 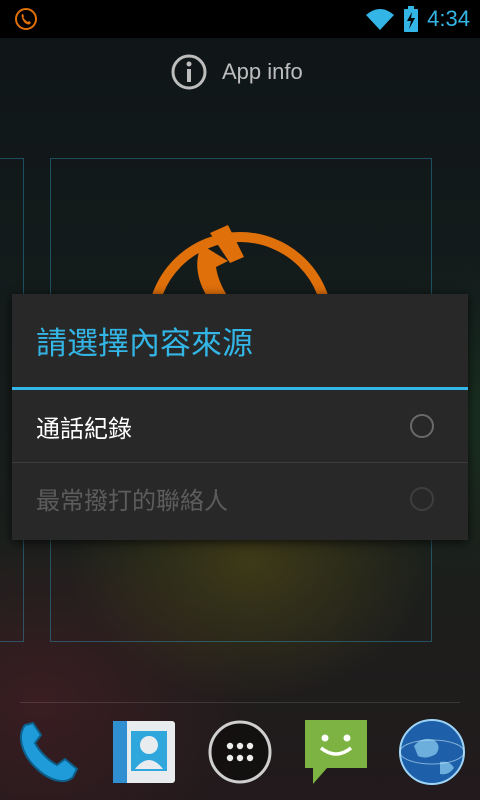 I want to click on contacts-icon, so click(x=144, y=752).